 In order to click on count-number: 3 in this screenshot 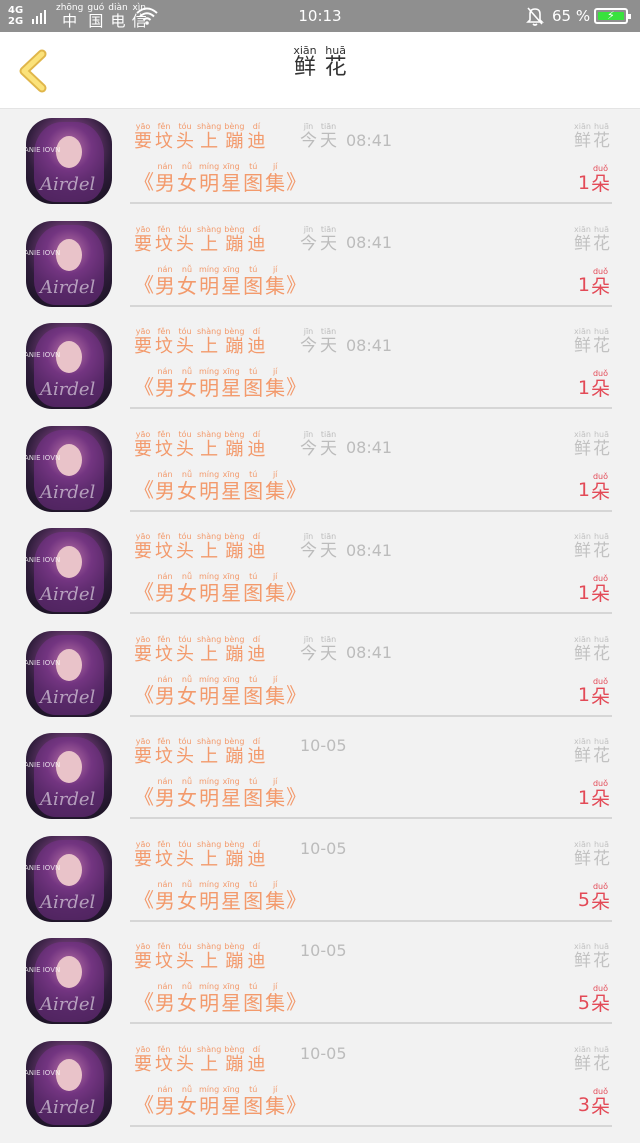, I will do `click(584, 1105)`.